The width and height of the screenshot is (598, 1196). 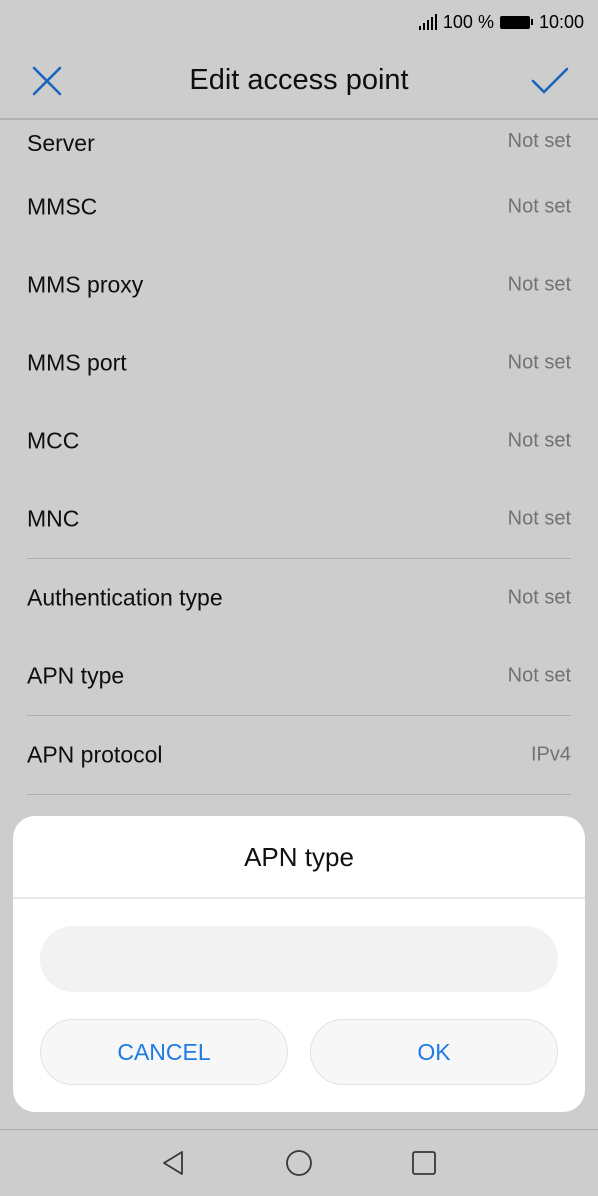 I want to click on apn-type-input, so click(x=299, y=959).